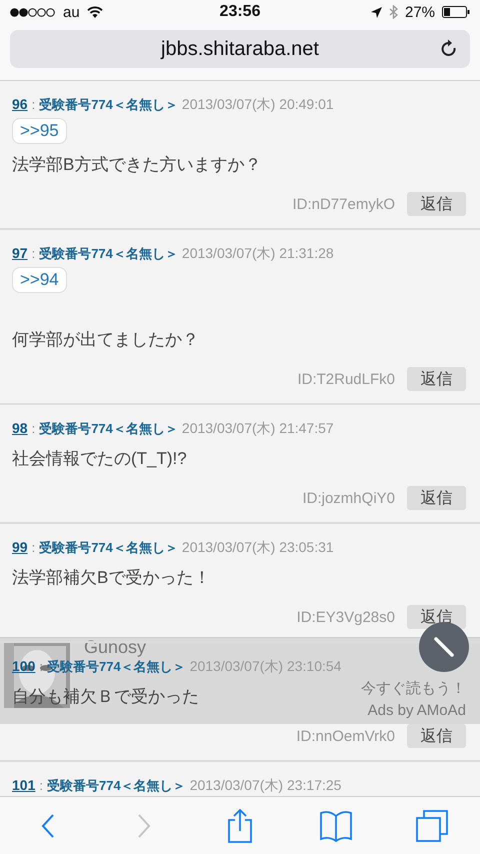 This screenshot has width=480, height=854. What do you see at coordinates (258, 548) in the screenshot?
I see `post-date: 2013/03/07(木) 23:05:31` at bounding box center [258, 548].